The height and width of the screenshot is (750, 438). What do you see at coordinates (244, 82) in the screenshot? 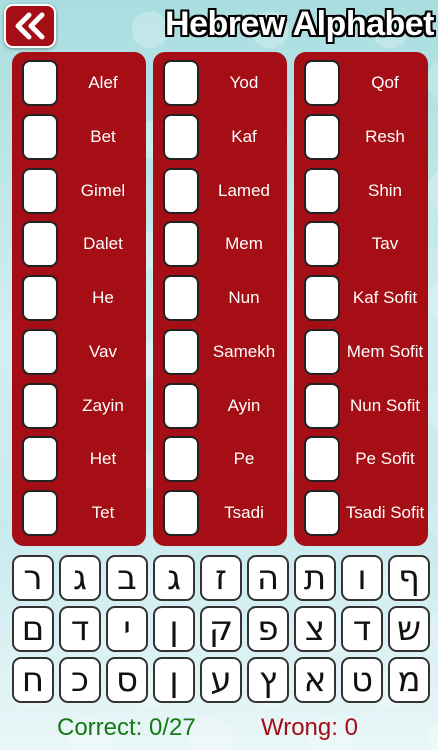
I see `letter-name: Yod` at bounding box center [244, 82].